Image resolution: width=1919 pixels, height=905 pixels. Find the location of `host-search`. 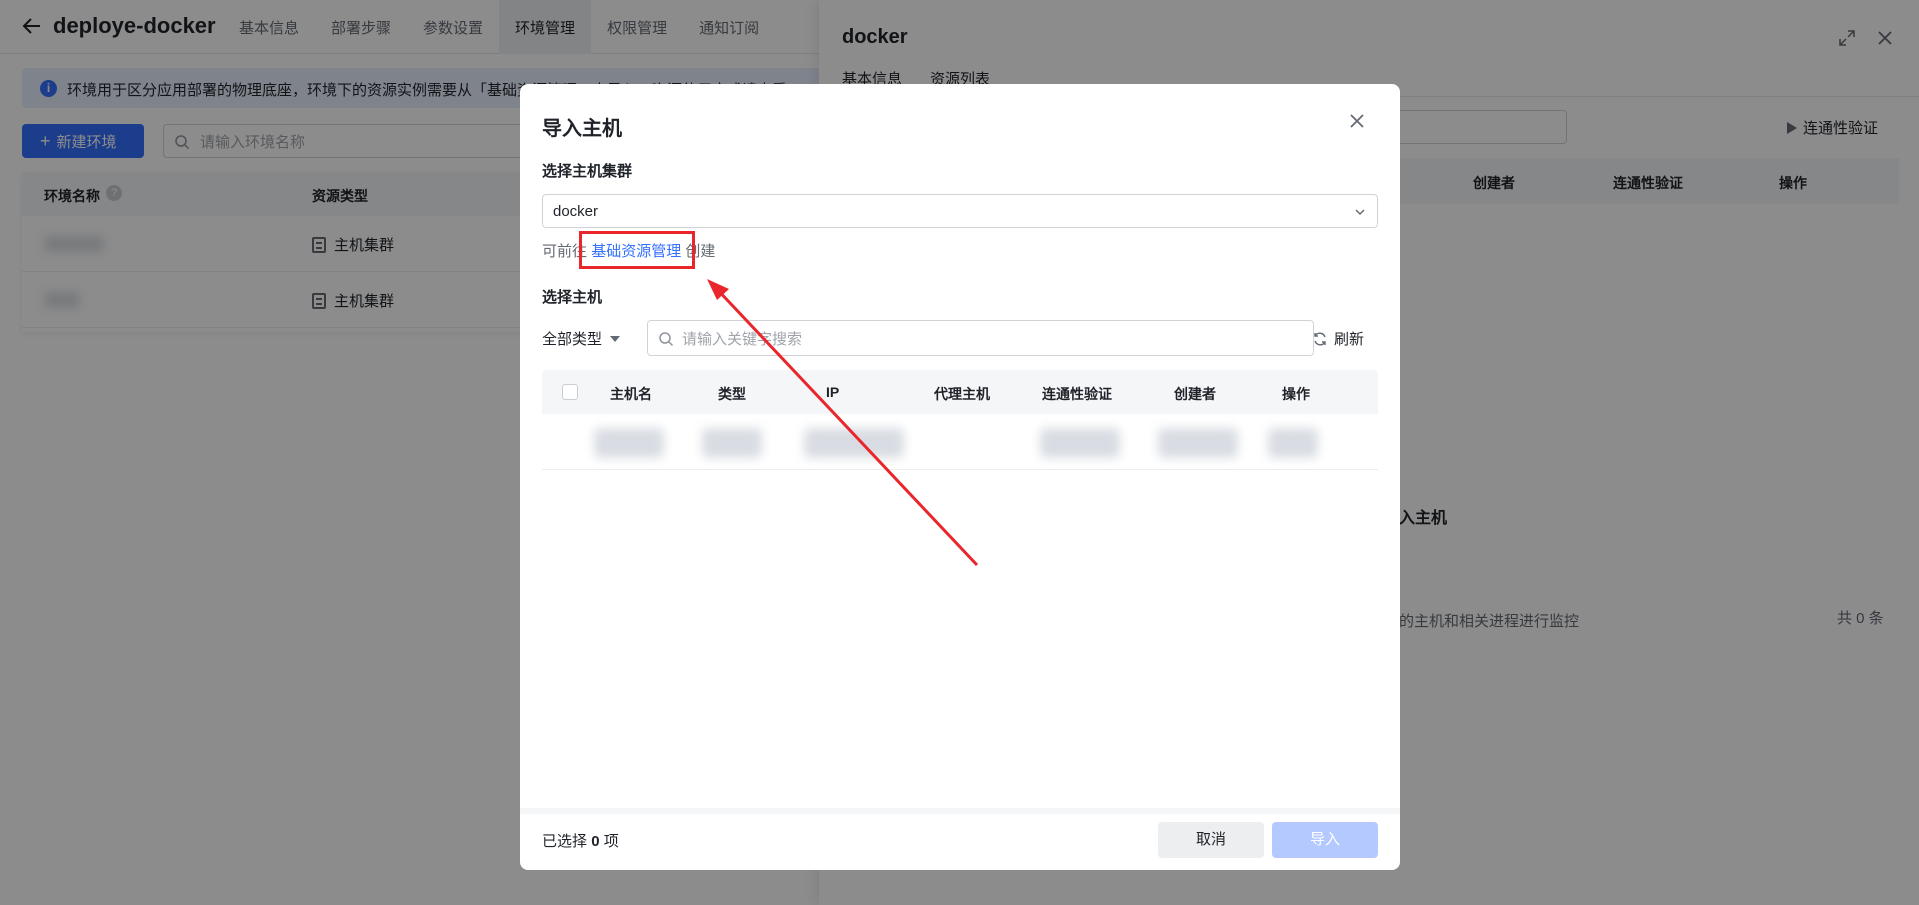

host-search is located at coordinates (980, 338).